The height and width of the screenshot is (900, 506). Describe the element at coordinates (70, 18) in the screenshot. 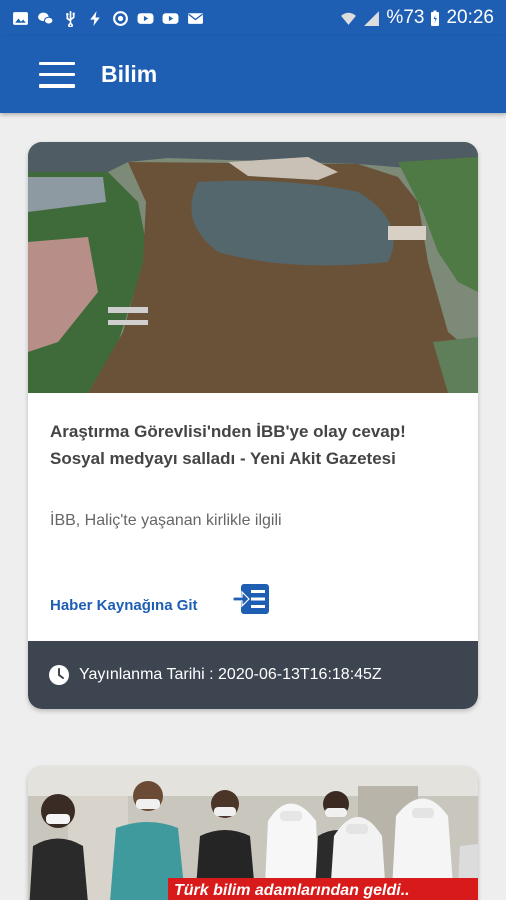

I see `usb-icon` at that location.